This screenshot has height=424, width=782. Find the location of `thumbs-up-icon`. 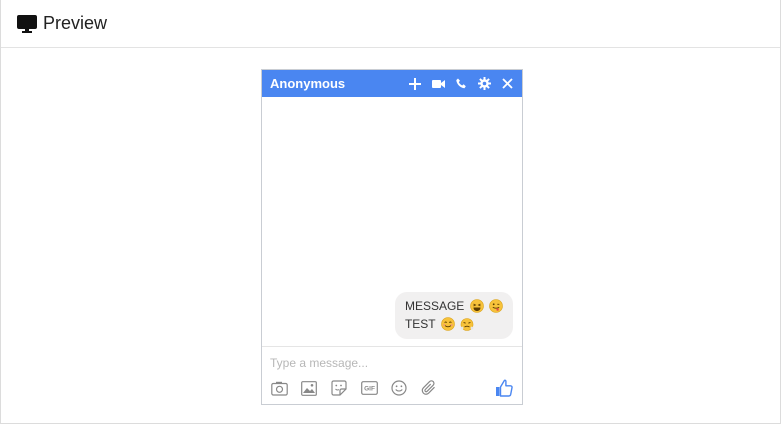

thumbs-up-icon is located at coordinates (504, 388).